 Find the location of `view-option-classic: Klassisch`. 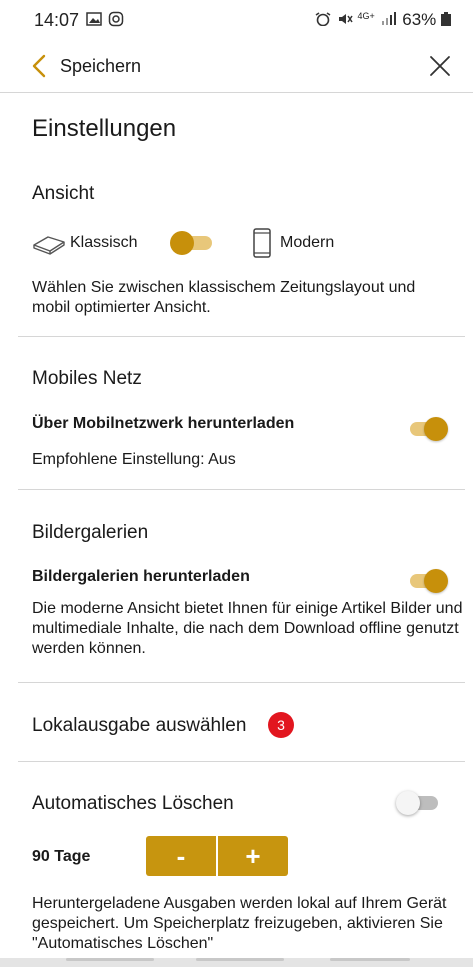

view-option-classic: Klassisch is located at coordinates (104, 243).